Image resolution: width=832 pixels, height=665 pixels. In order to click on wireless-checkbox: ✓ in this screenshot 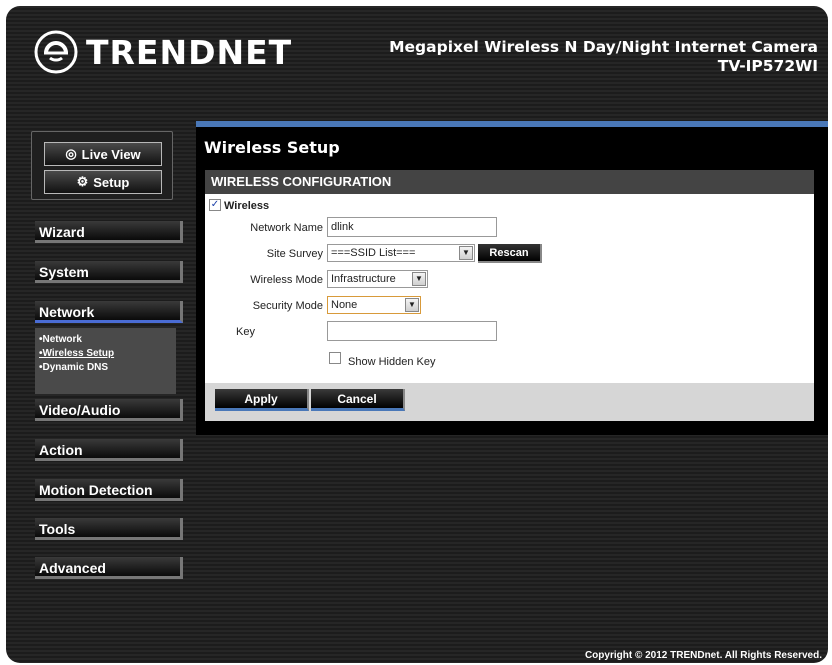, I will do `click(215, 205)`.